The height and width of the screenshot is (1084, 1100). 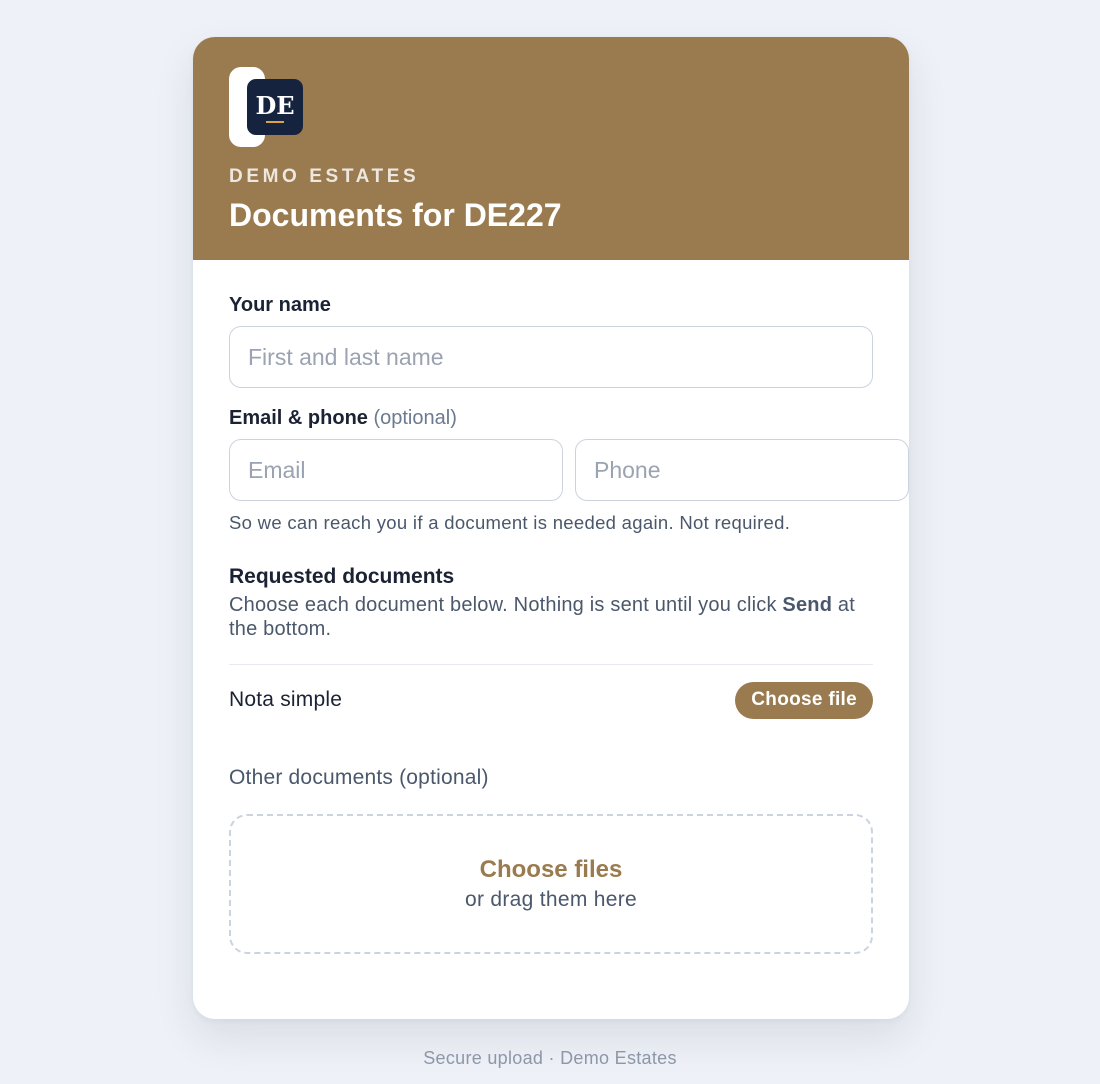 I want to click on contact-row, so click(x=569, y=470).